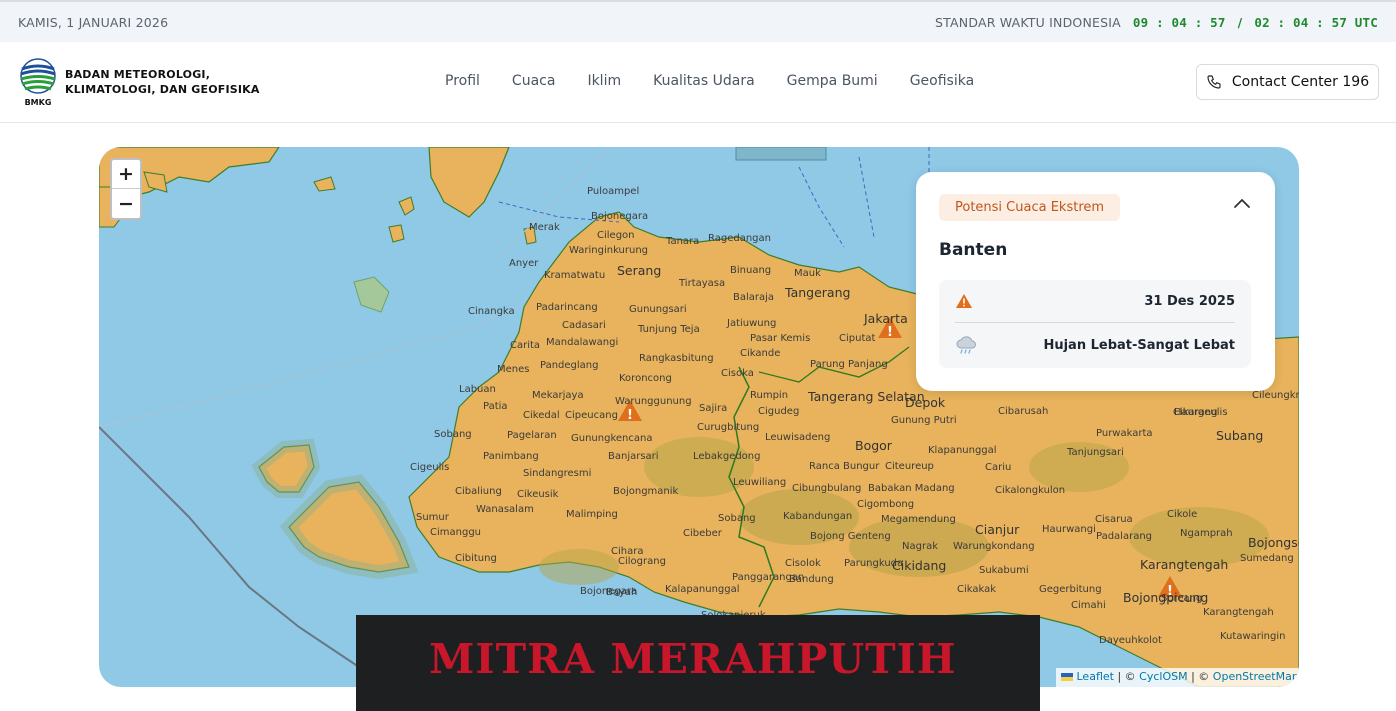  I want to click on map-label: Gunungsari, so click(658, 309).